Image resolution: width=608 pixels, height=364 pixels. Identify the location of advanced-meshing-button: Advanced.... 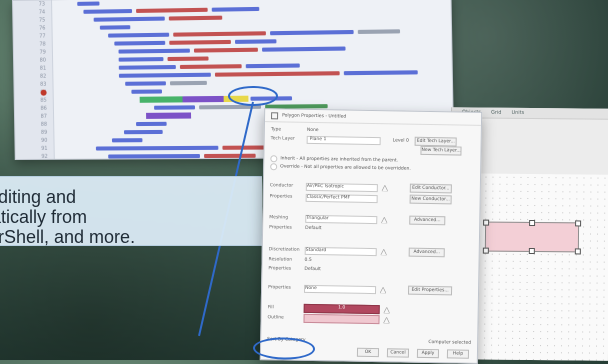
(427, 220).